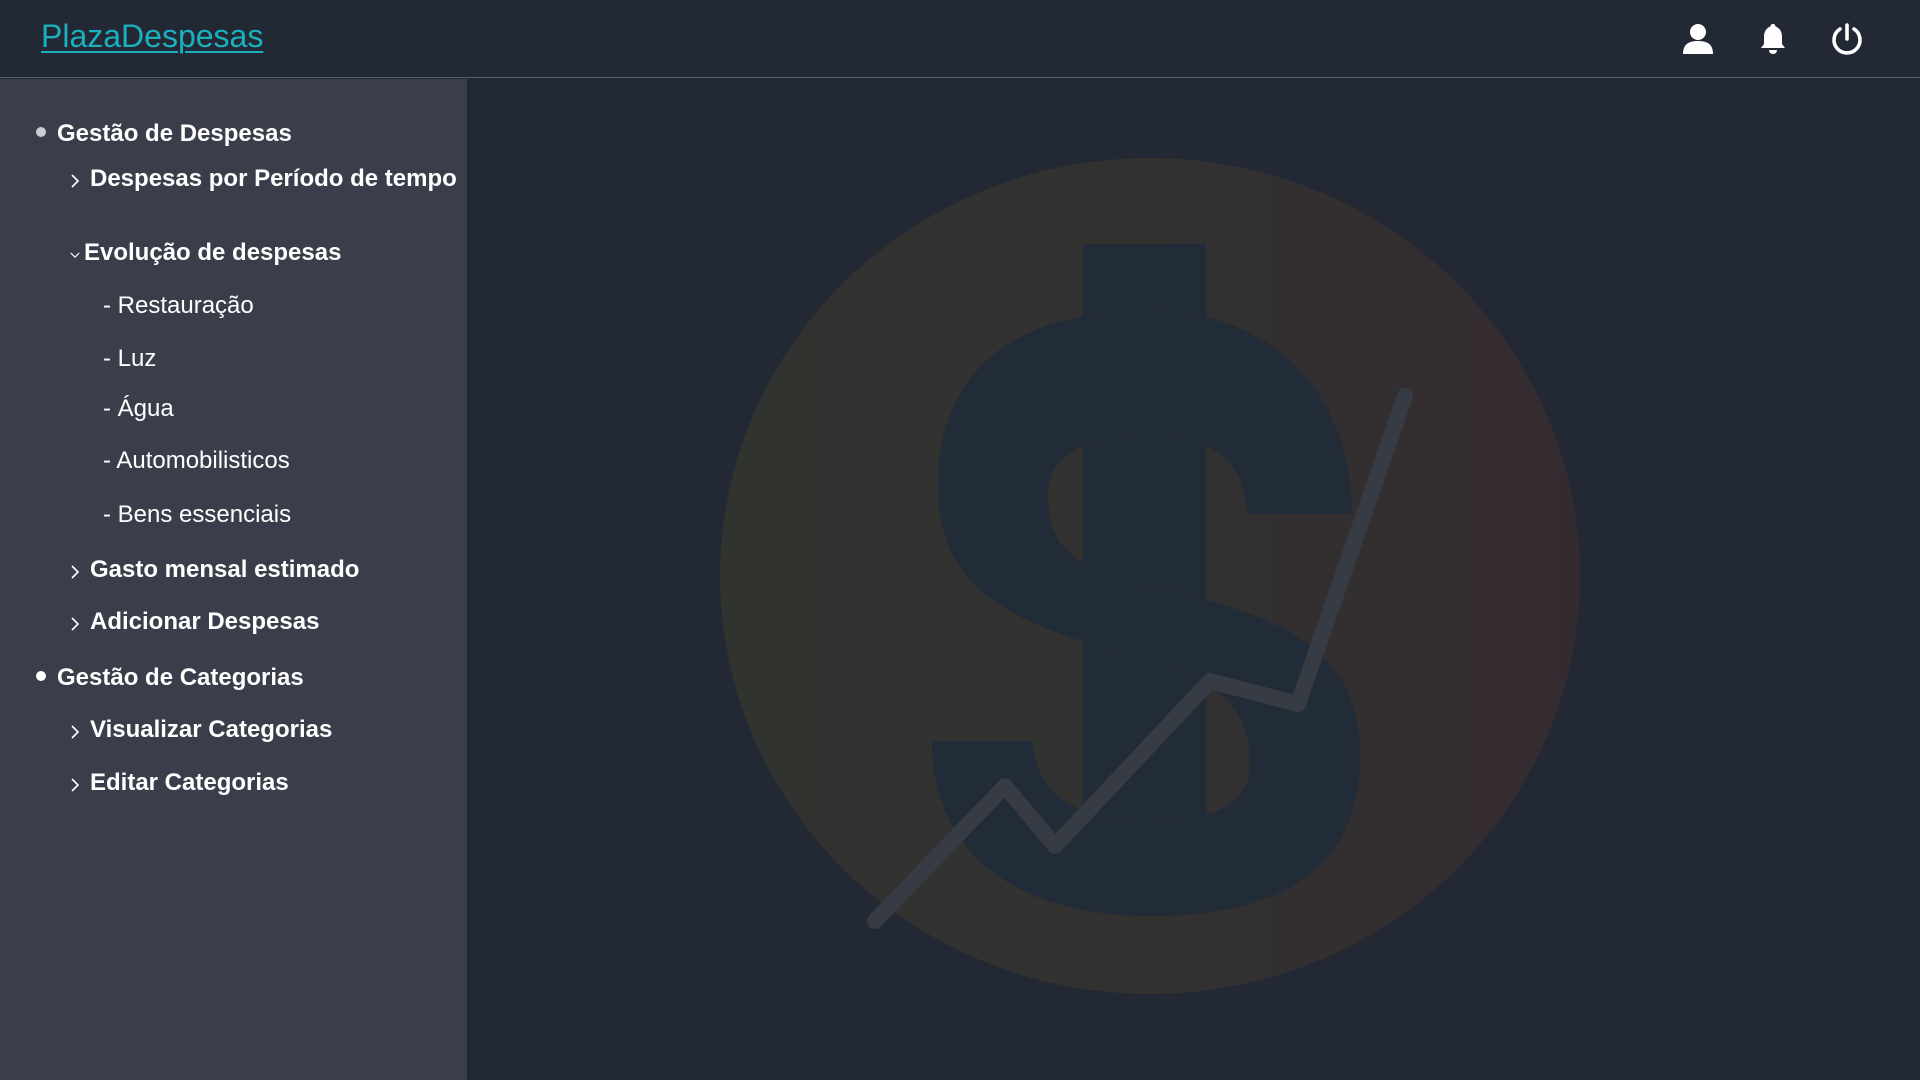 The height and width of the screenshot is (1080, 1920). Describe the element at coordinates (1698, 39) in the screenshot. I see `user-icon` at that location.